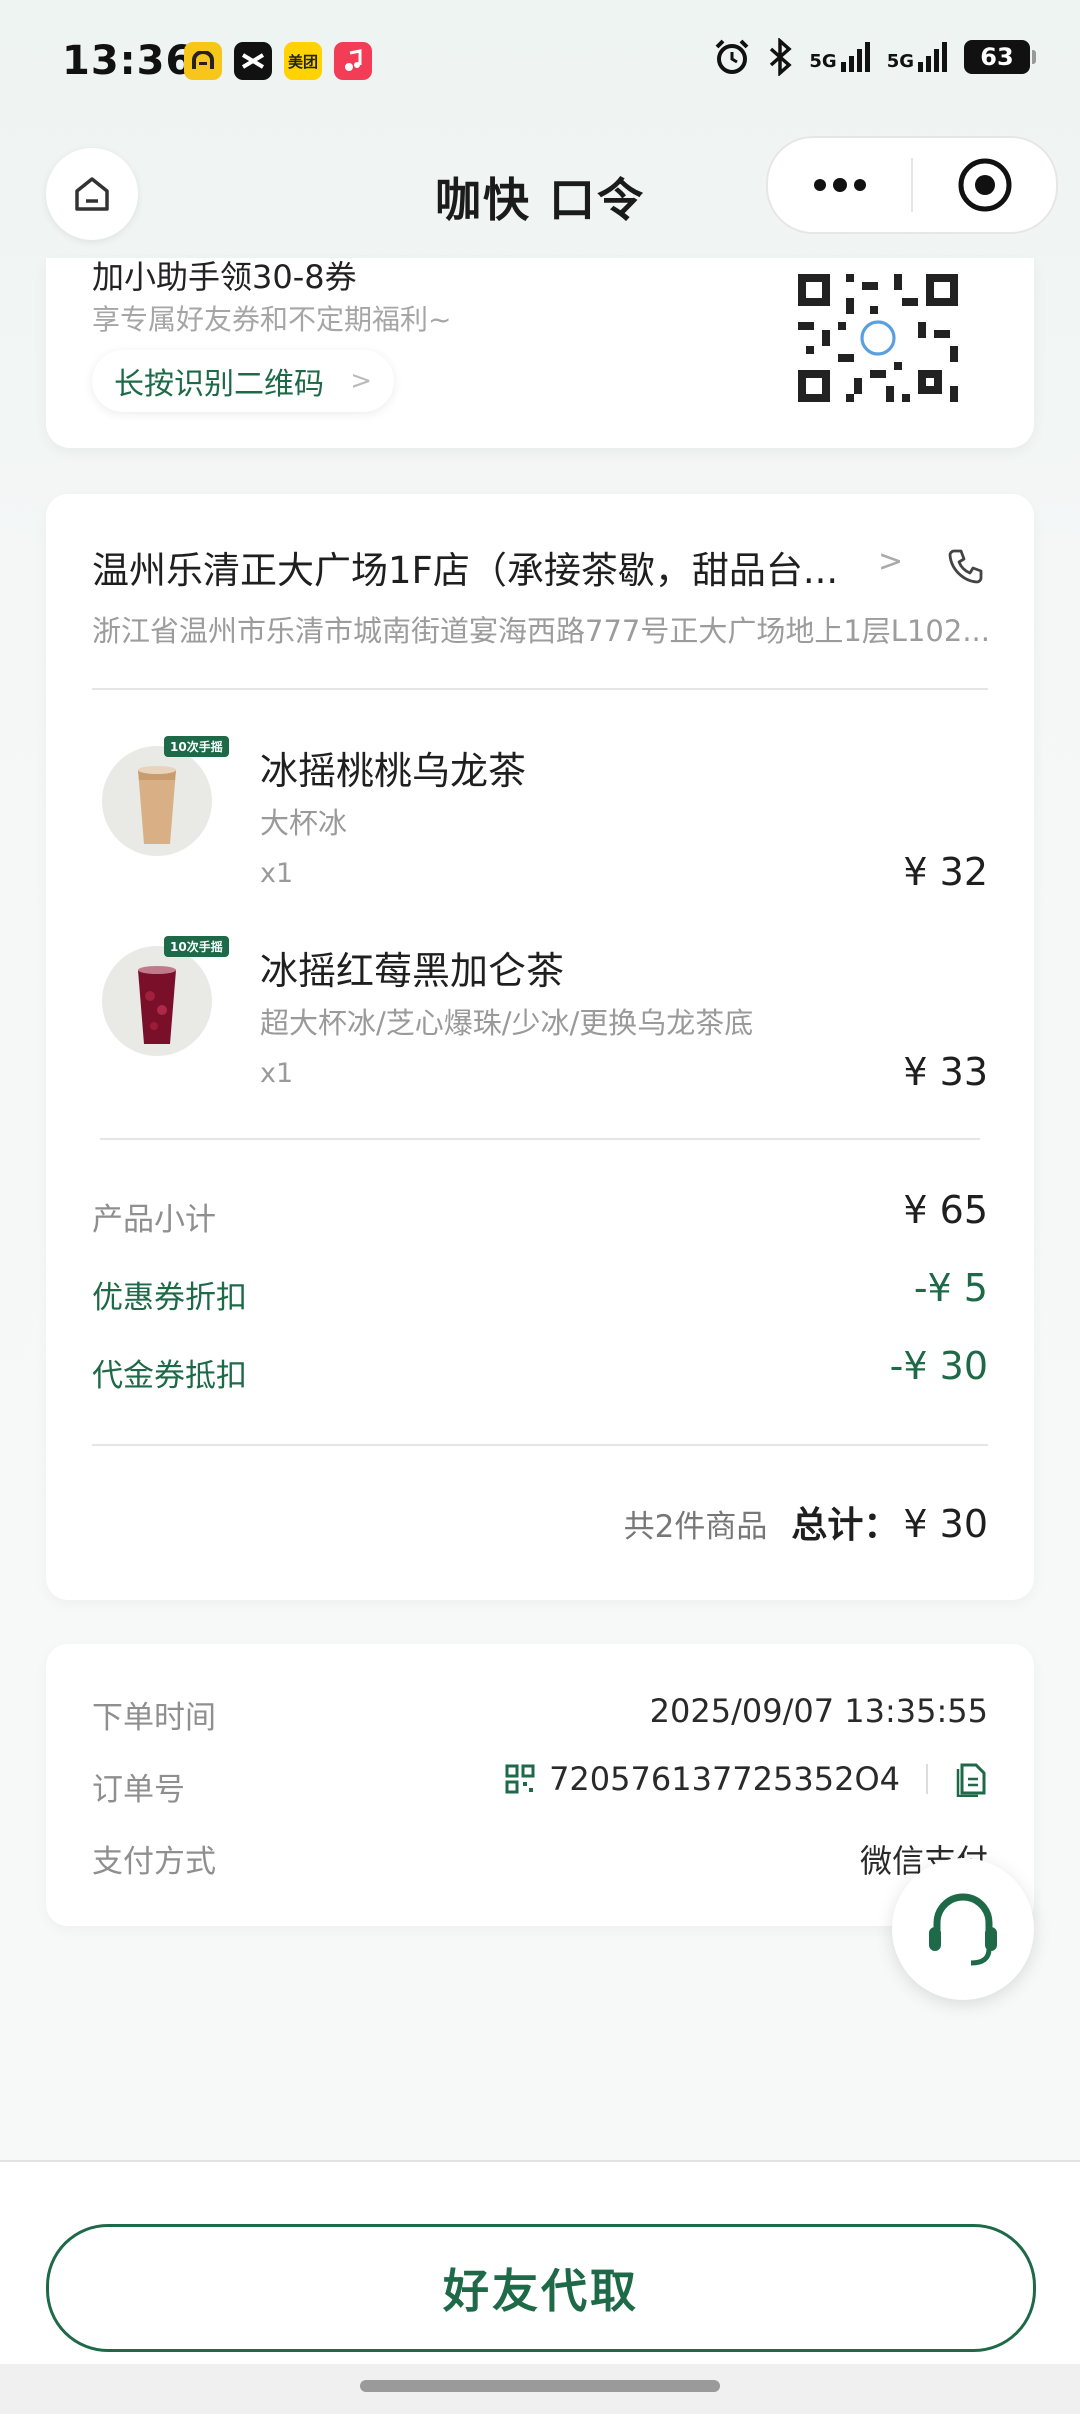 This screenshot has height=2416, width=1080. What do you see at coordinates (845, 1522) in the screenshot?
I see `total-label: 总计：` at bounding box center [845, 1522].